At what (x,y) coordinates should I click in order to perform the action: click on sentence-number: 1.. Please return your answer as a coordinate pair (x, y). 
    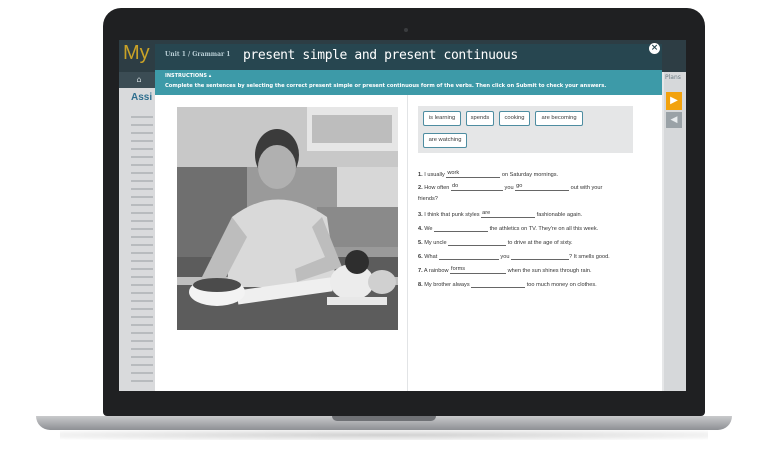
    Looking at the image, I should click on (420, 175).